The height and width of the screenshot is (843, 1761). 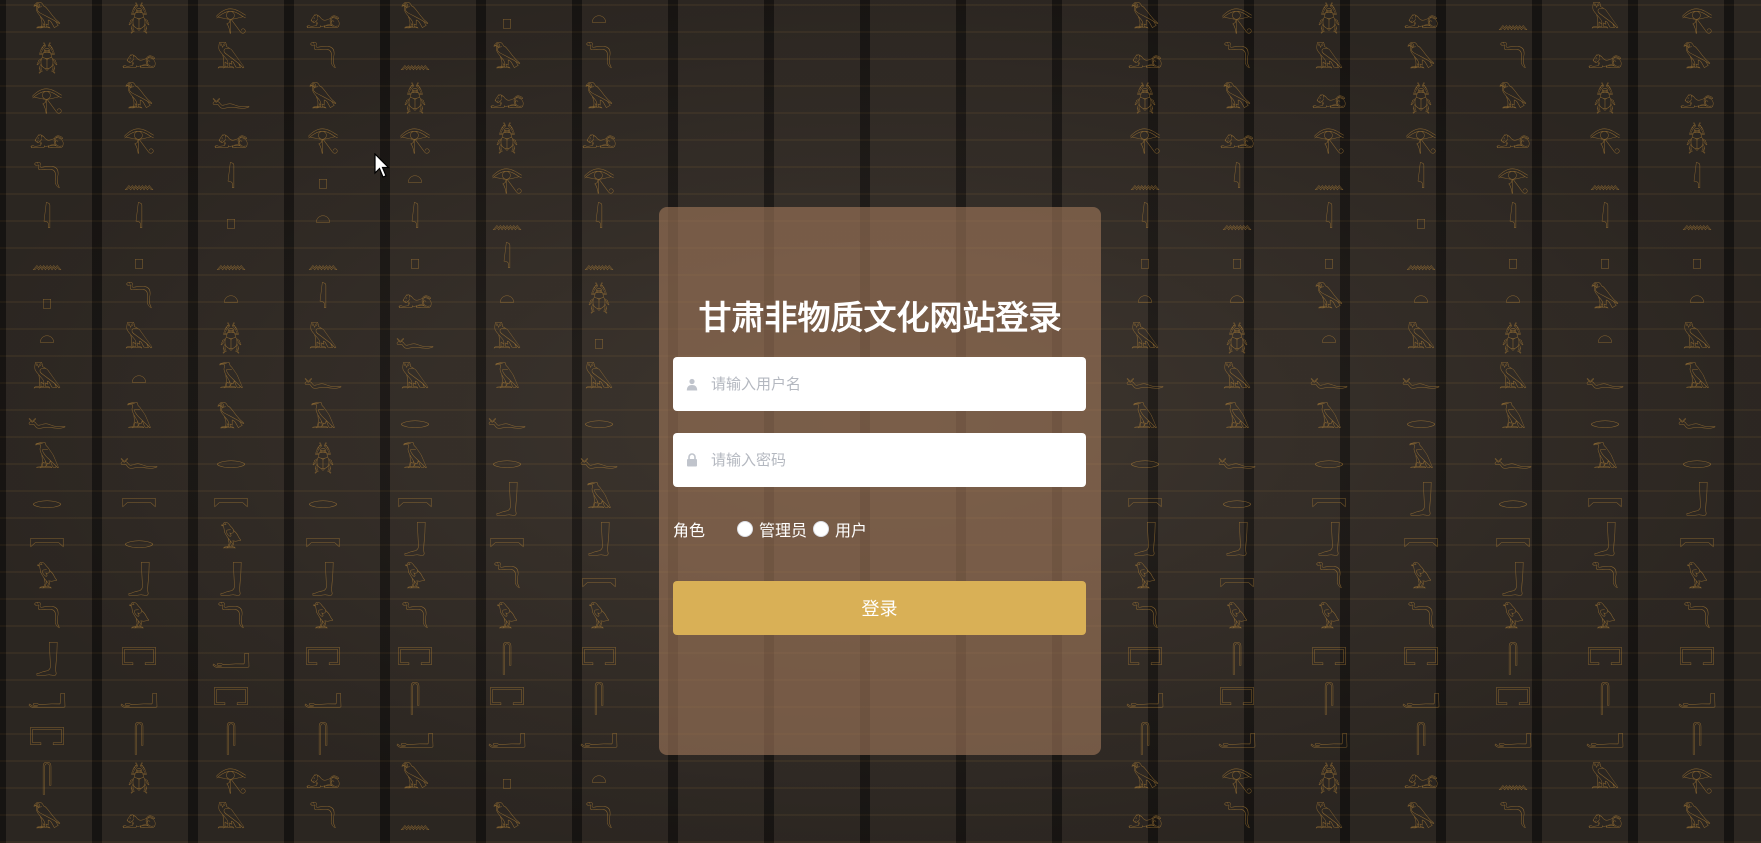 What do you see at coordinates (851, 530) in the screenshot?
I see `role-option-label: 用户` at bounding box center [851, 530].